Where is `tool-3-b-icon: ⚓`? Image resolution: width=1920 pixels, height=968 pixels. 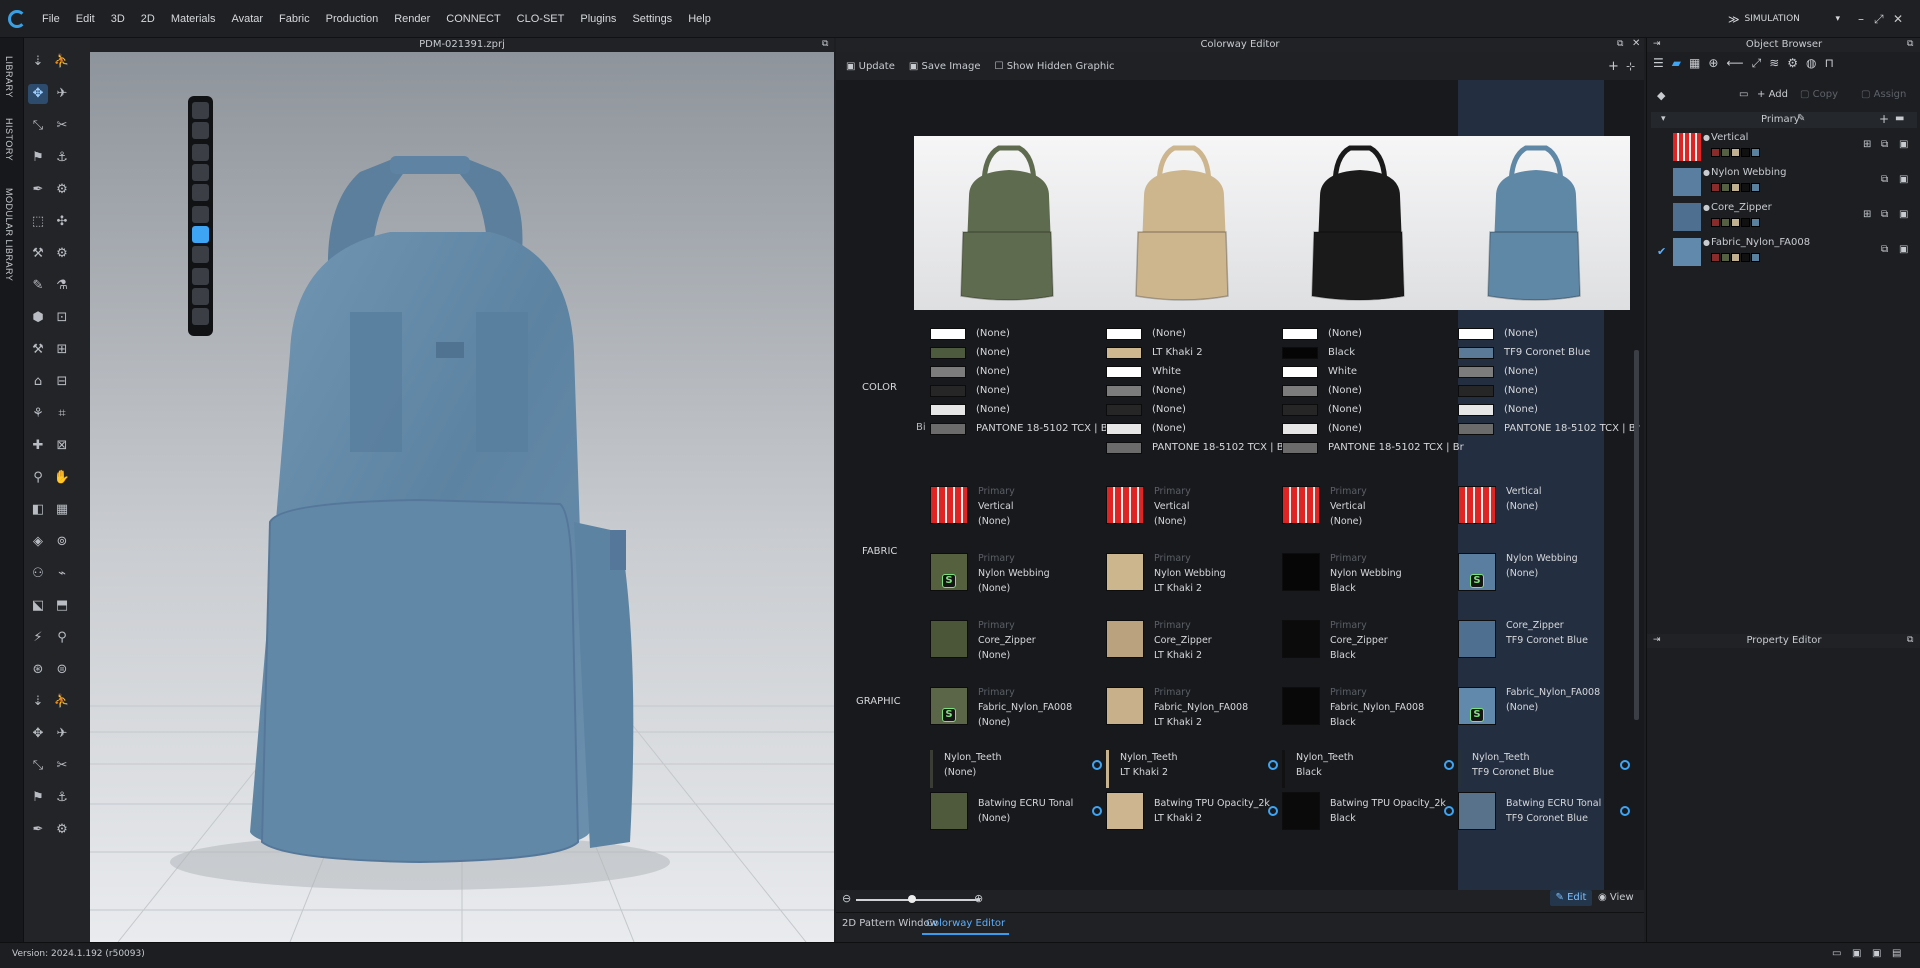 tool-3-b-icon: ⚓ is located at coordinates (62, 158).